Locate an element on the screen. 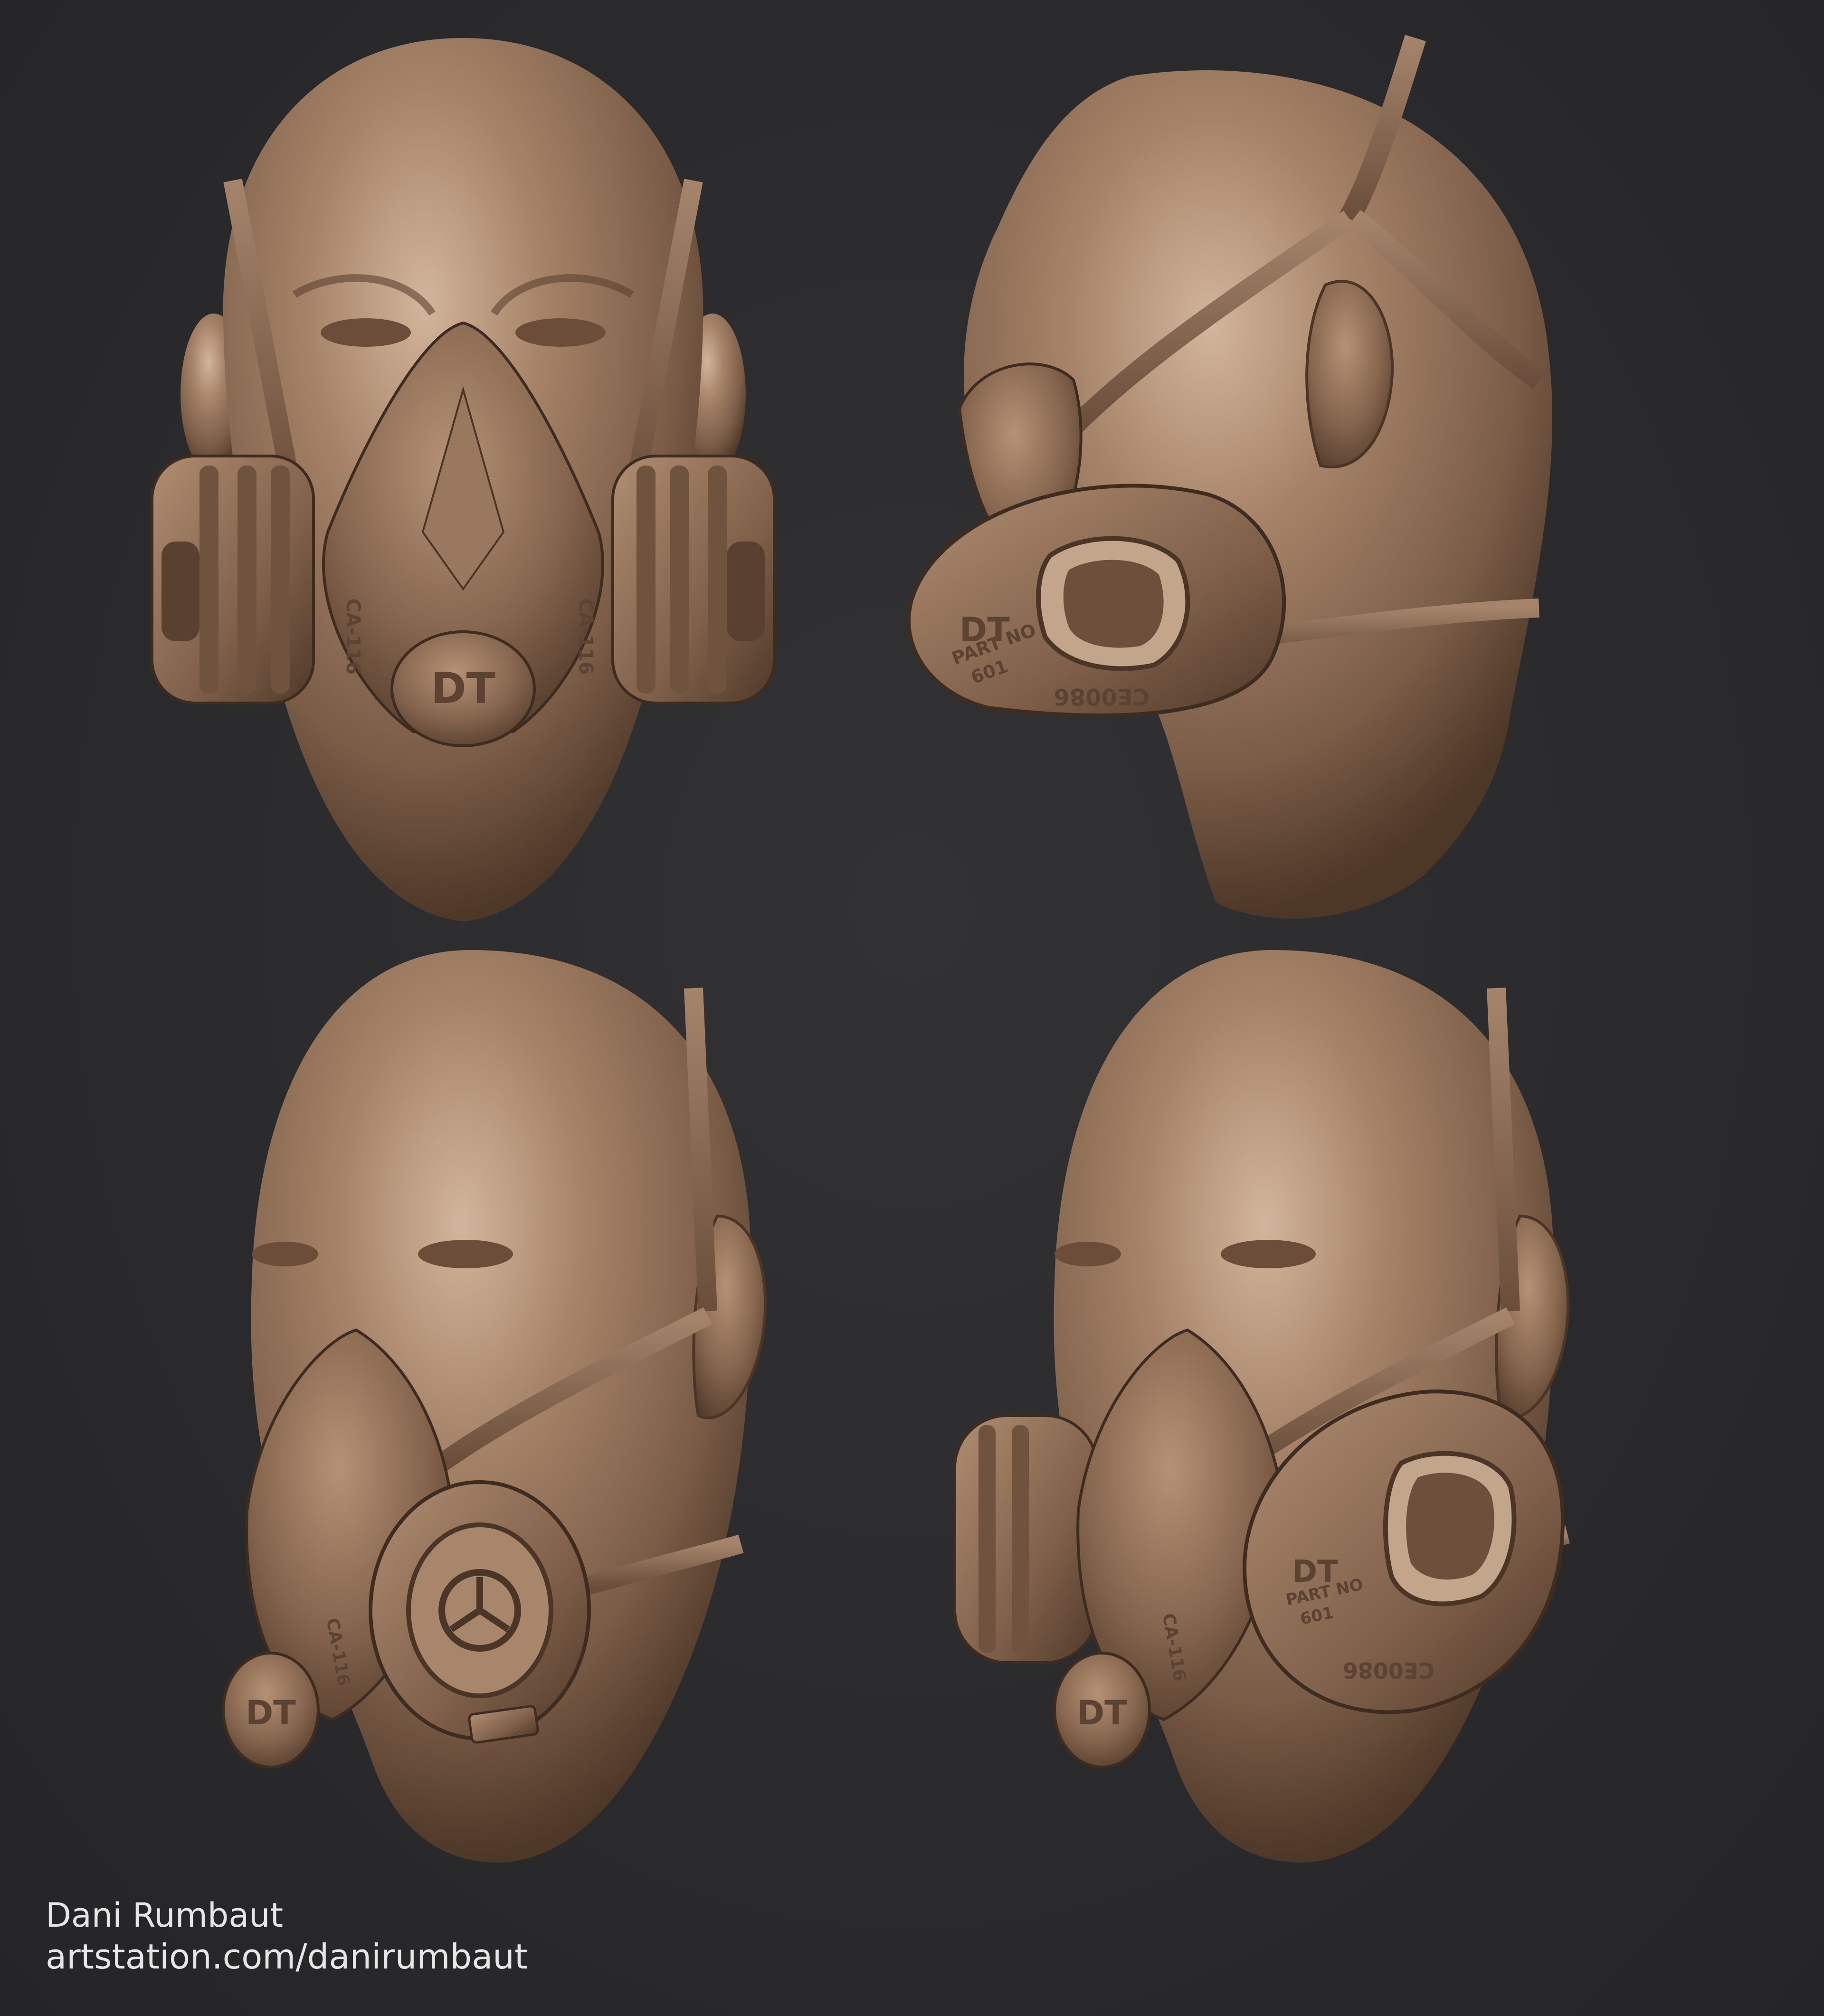  filter-cartridge is located at coordinates (1096, 601).